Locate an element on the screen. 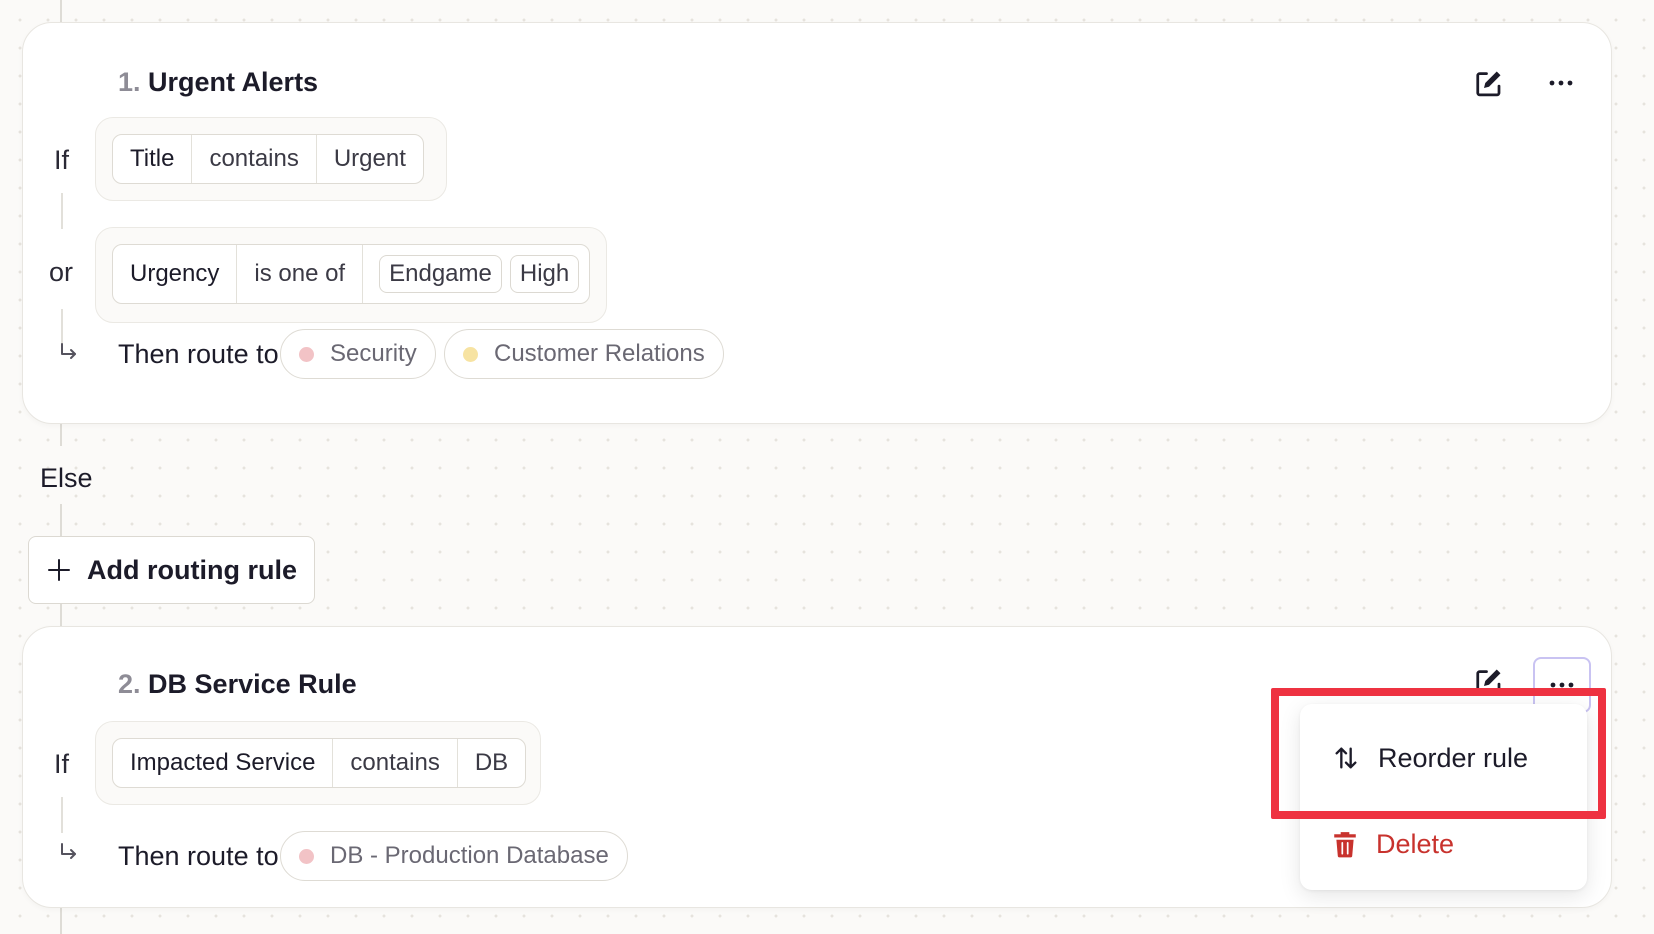 The width and height of the screenshot is (1654, 934). else-label: Else is located at coordinates (66, 478).